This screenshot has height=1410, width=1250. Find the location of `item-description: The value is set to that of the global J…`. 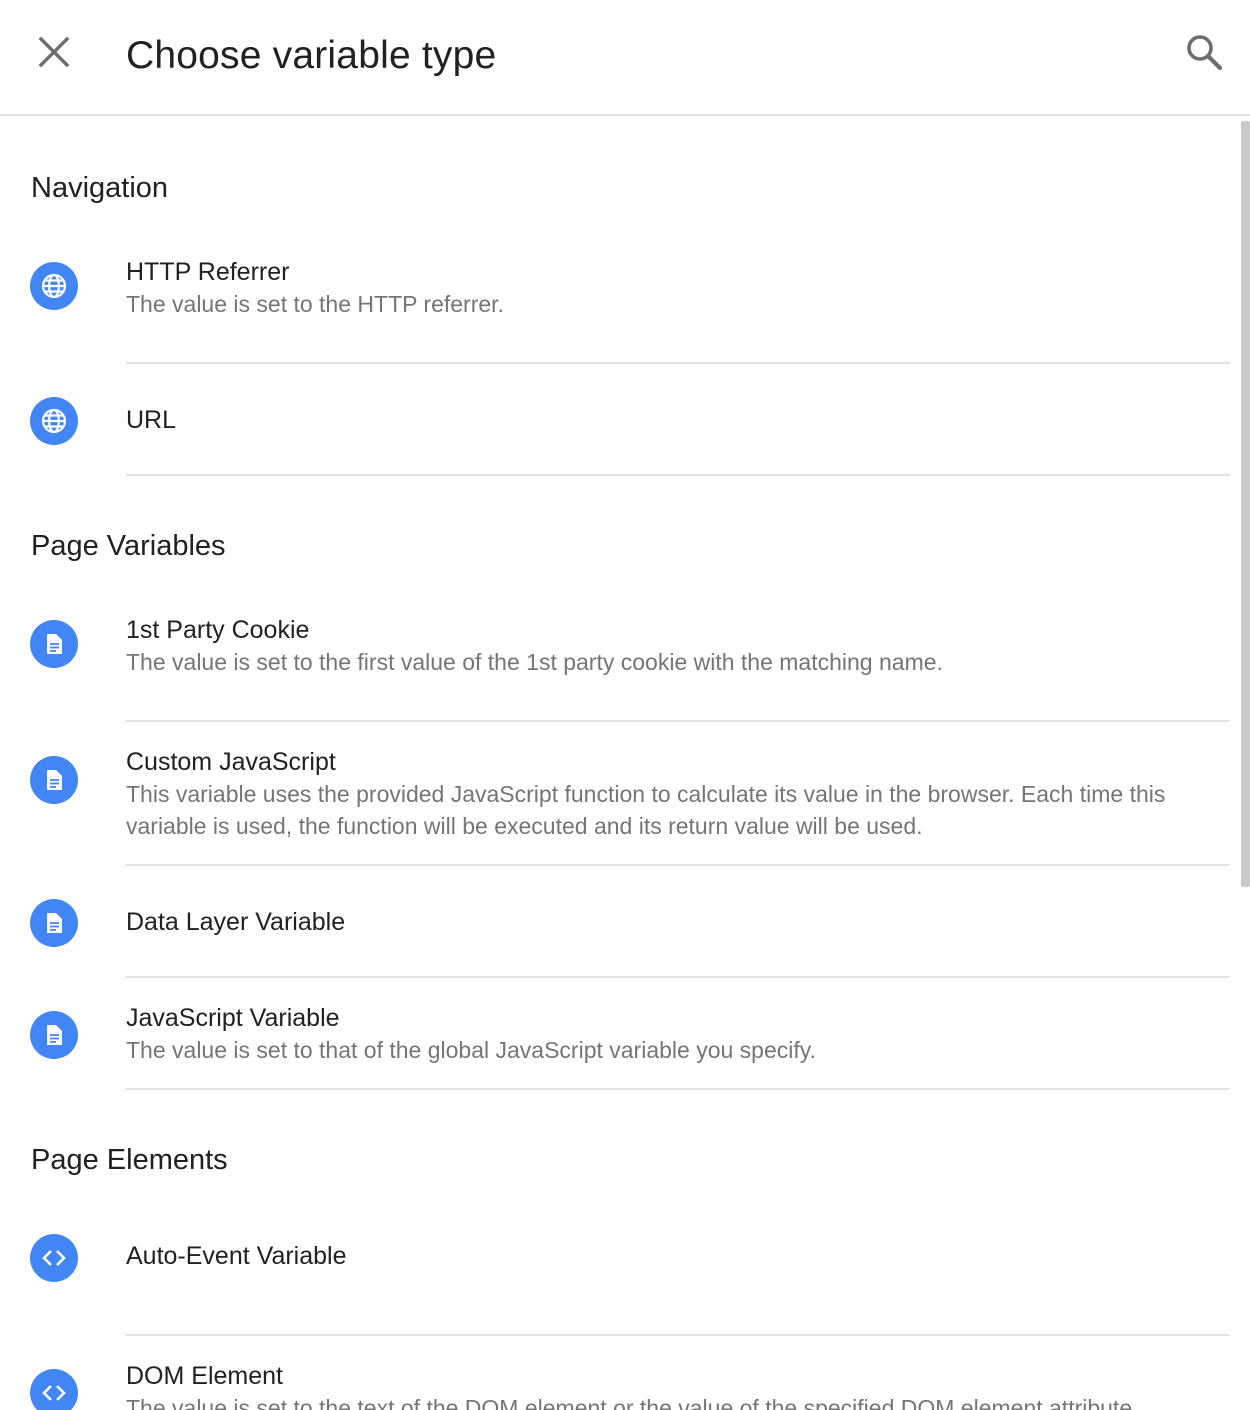

item-description: The value is set to that of the global J… is located at coordinates (471, 1050).